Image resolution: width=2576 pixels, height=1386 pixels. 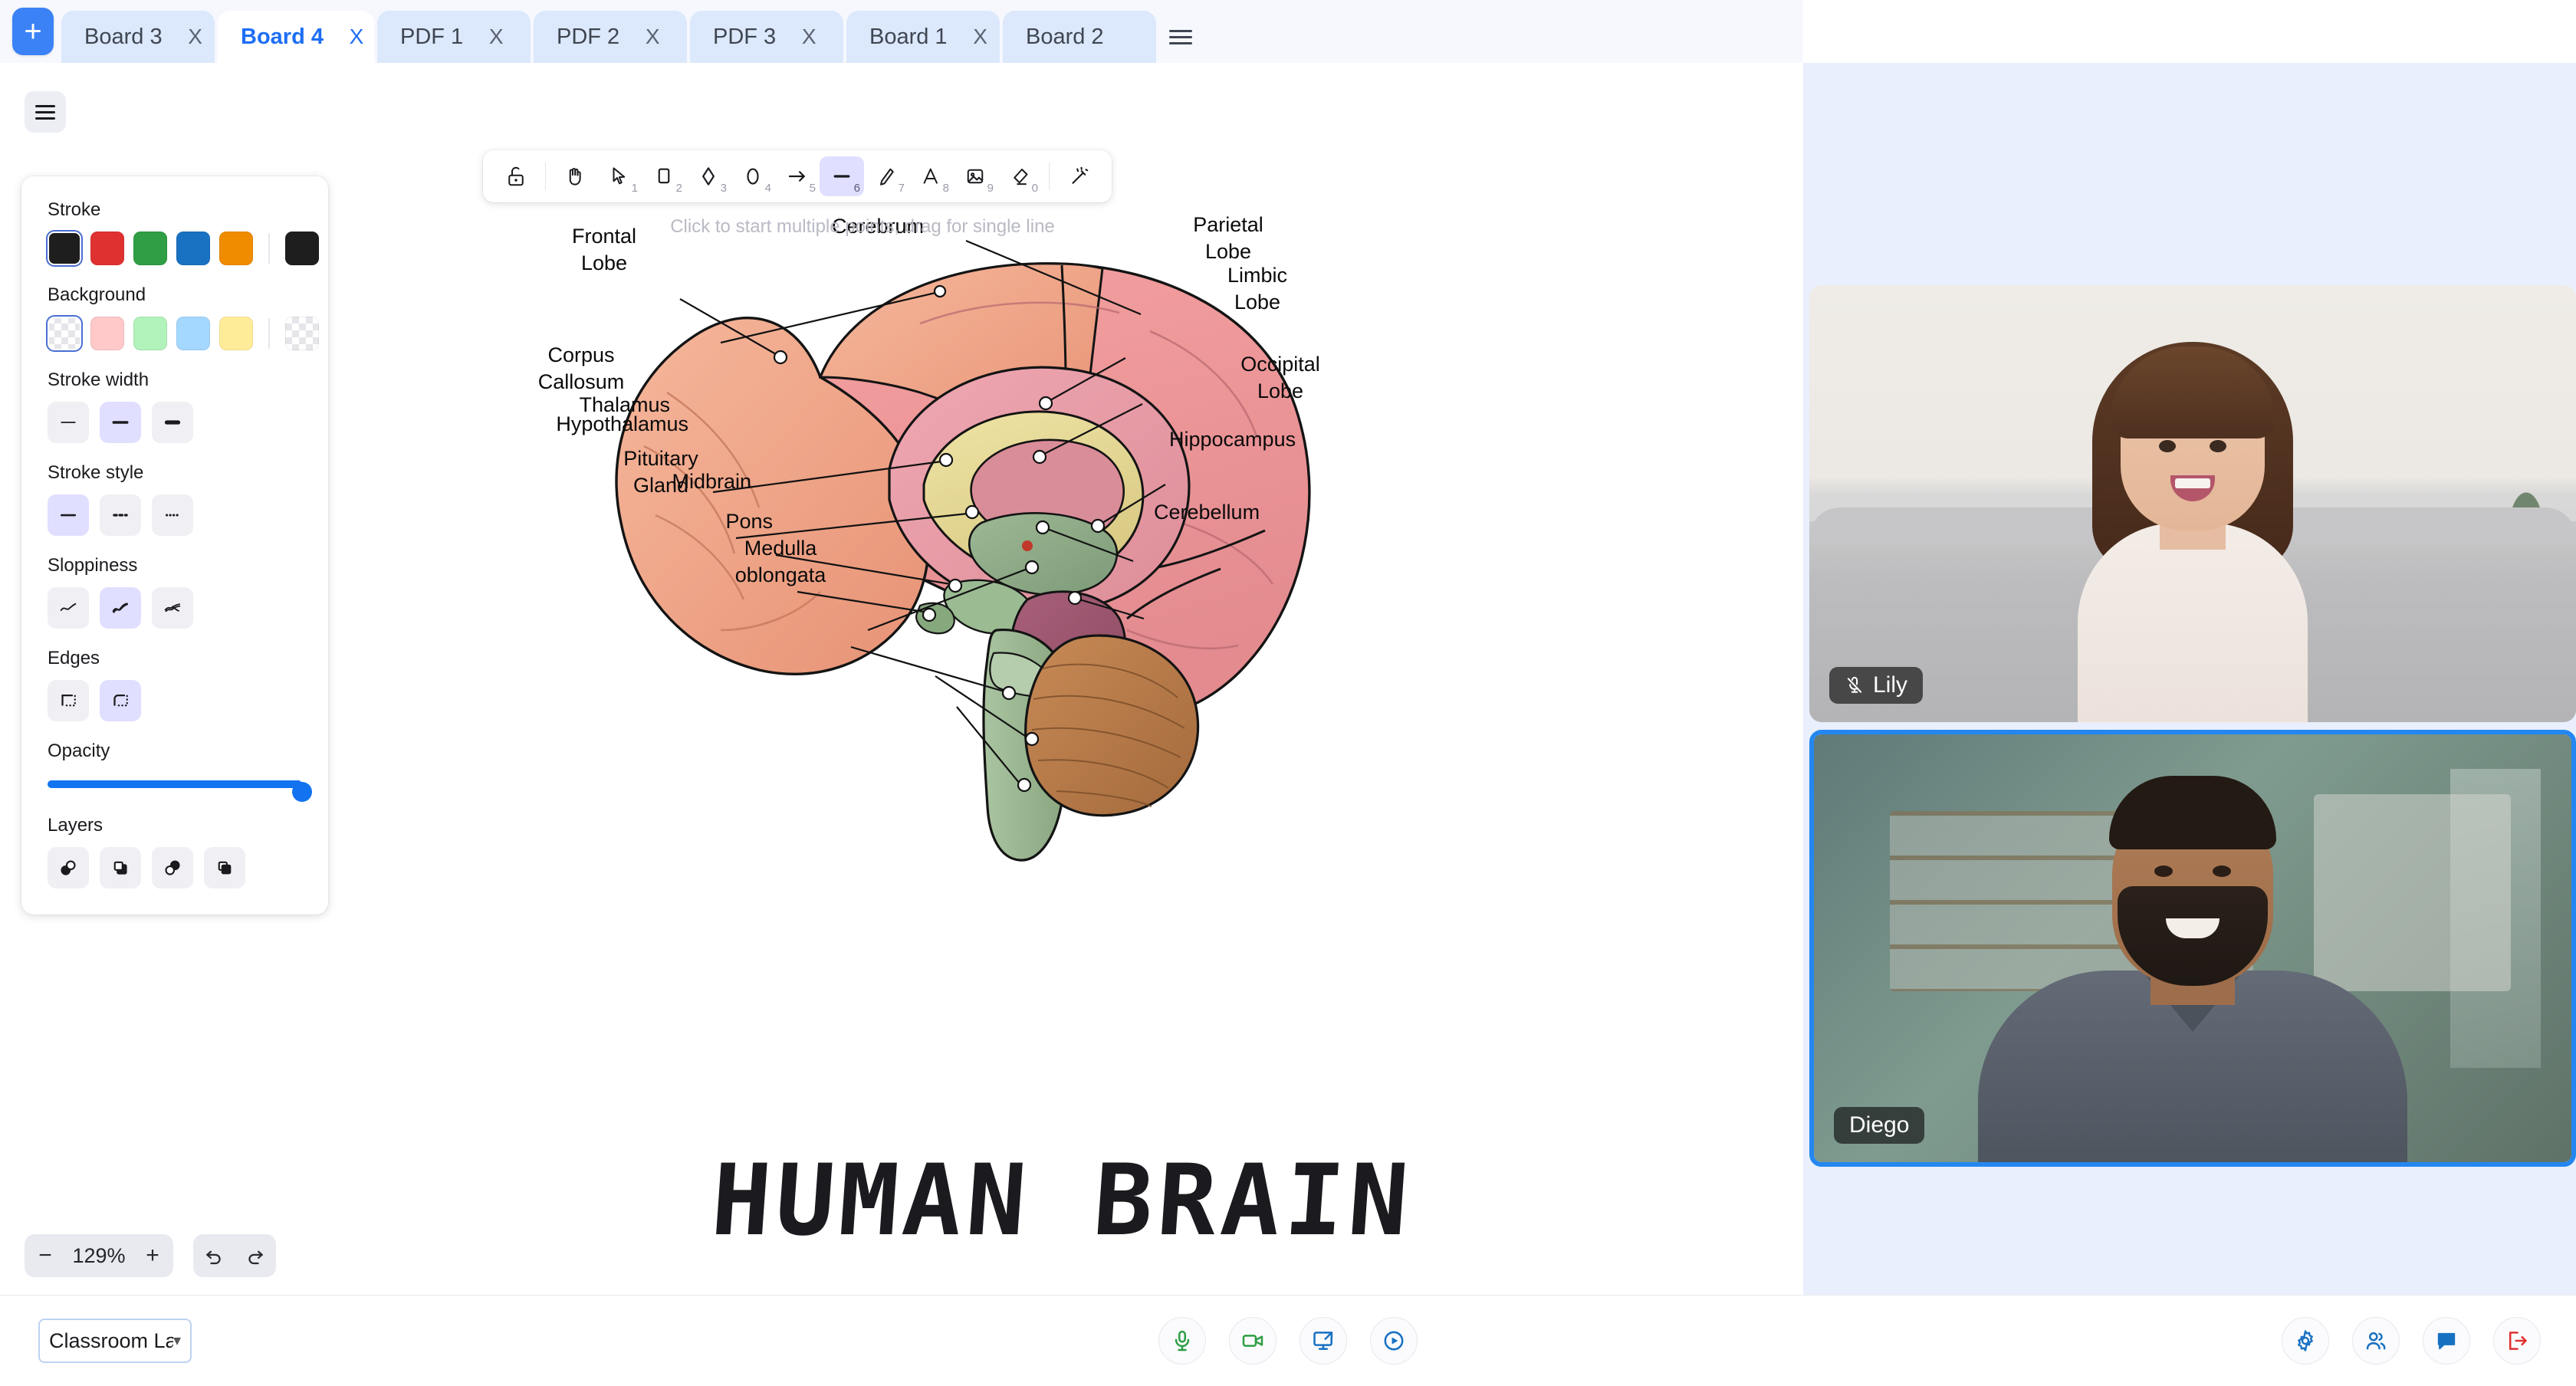 What do you see at coordinates (749, 521) in the screenshot?
I see `label-pons: Pons` at bounding box center [749, 521].